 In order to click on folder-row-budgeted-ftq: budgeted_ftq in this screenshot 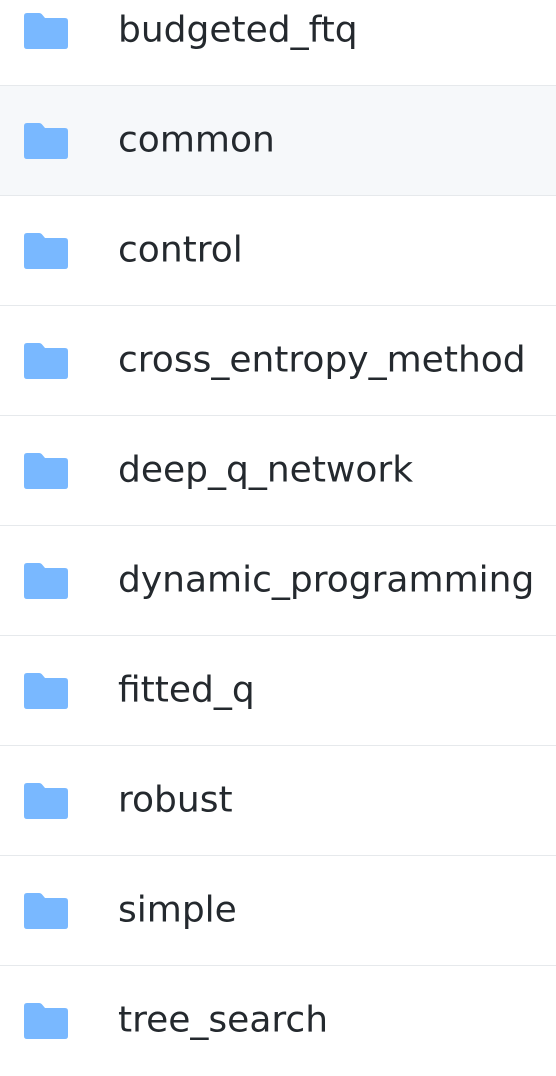, I will do `click(278, 43)`.